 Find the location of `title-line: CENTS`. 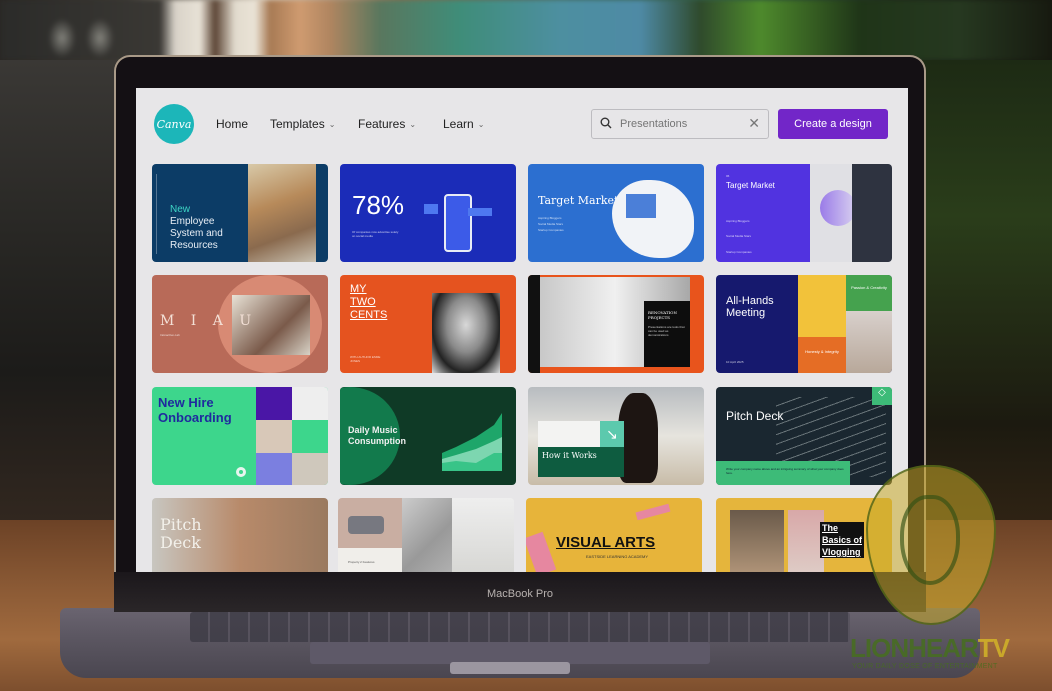

title-line: CENTS is located at coordinates (369, 315).